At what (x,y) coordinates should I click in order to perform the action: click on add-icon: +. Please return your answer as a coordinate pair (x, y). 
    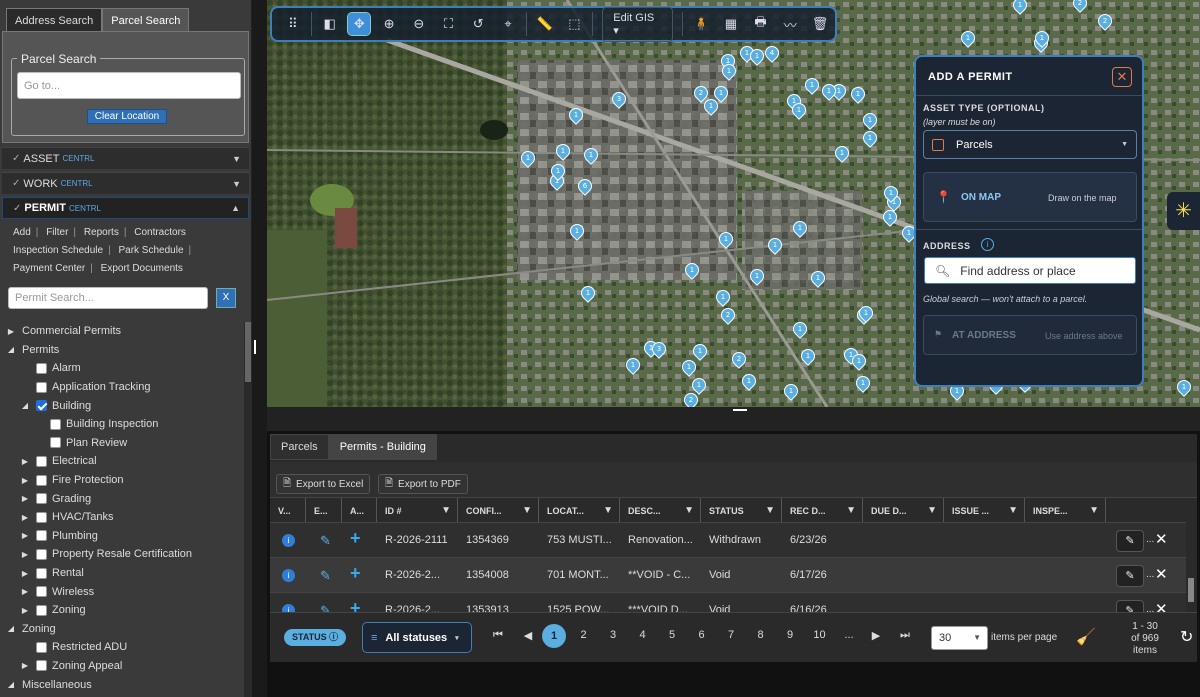
    Looking at the image, I should click on (355, 573).